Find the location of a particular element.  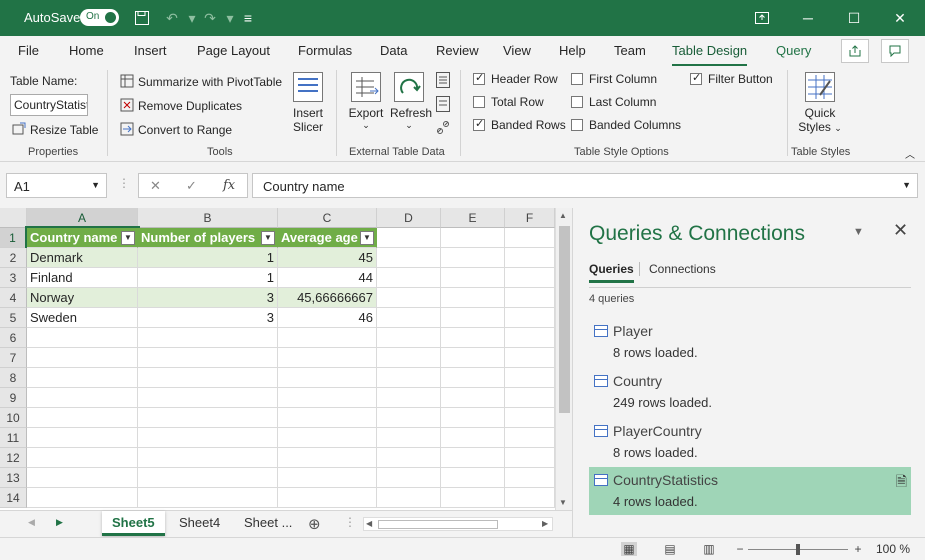

tab-insert: Insert is located at coordinates (150, 50).